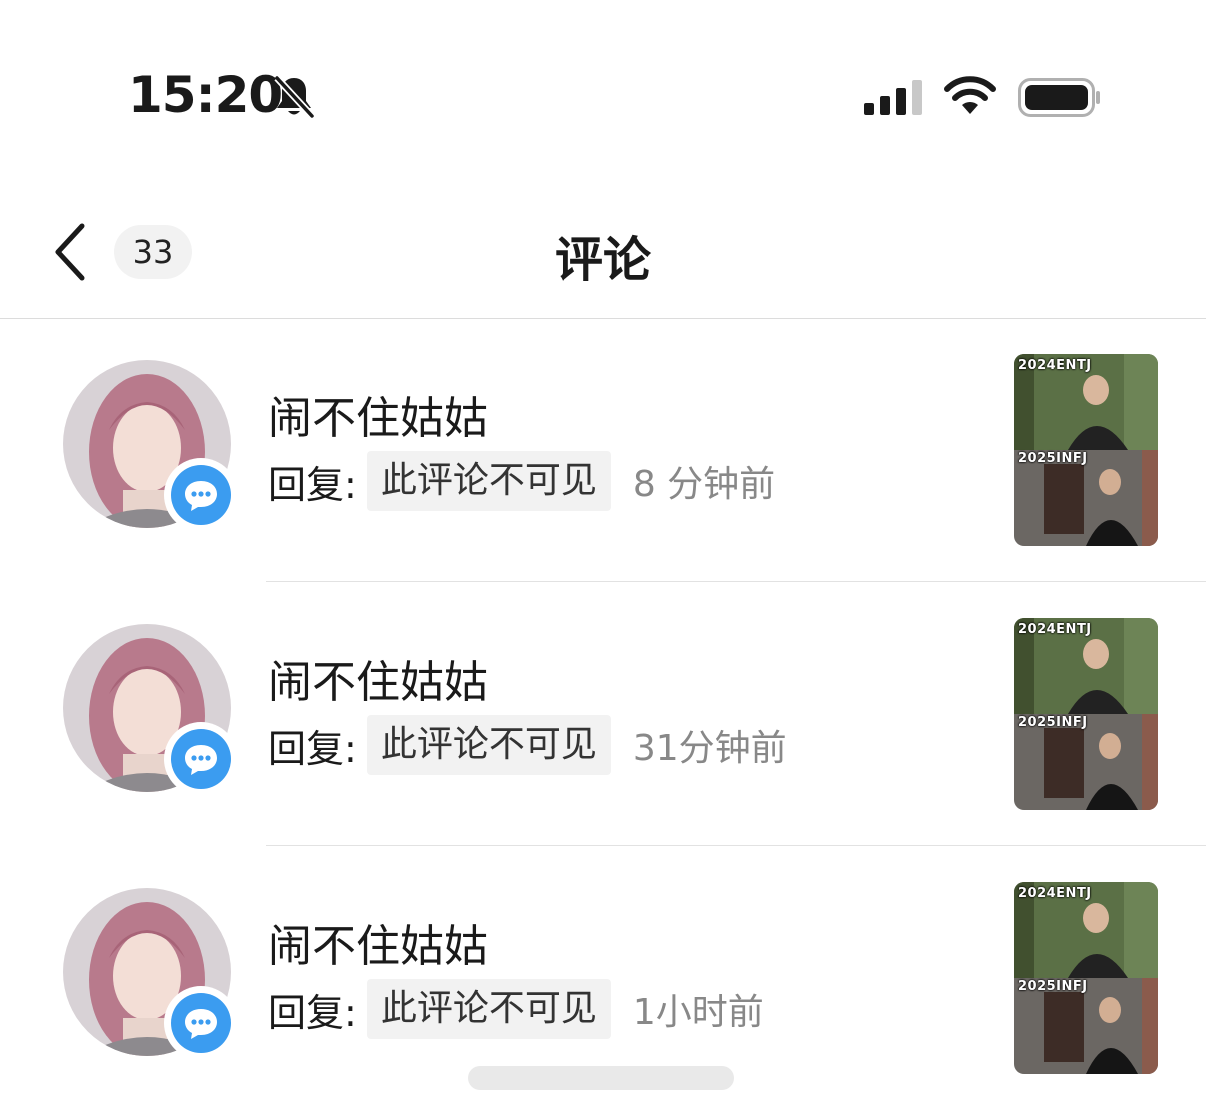 Image resolution: width=1206 pixels, height=1110 pixels. Describe the element at coordinates (709, 748) in the screenshot. I see `timestamp: 31分钟前` at that location.